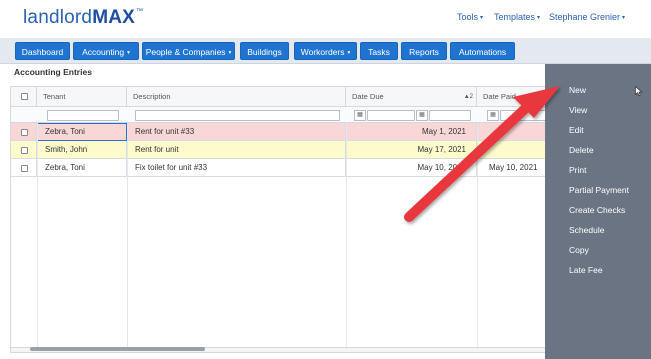 This screenshot has height=359, width=651. What do you see at coordinates (237, 115) in the screenshot?
I see `description-filter-input` at bounding box center [237, 115].